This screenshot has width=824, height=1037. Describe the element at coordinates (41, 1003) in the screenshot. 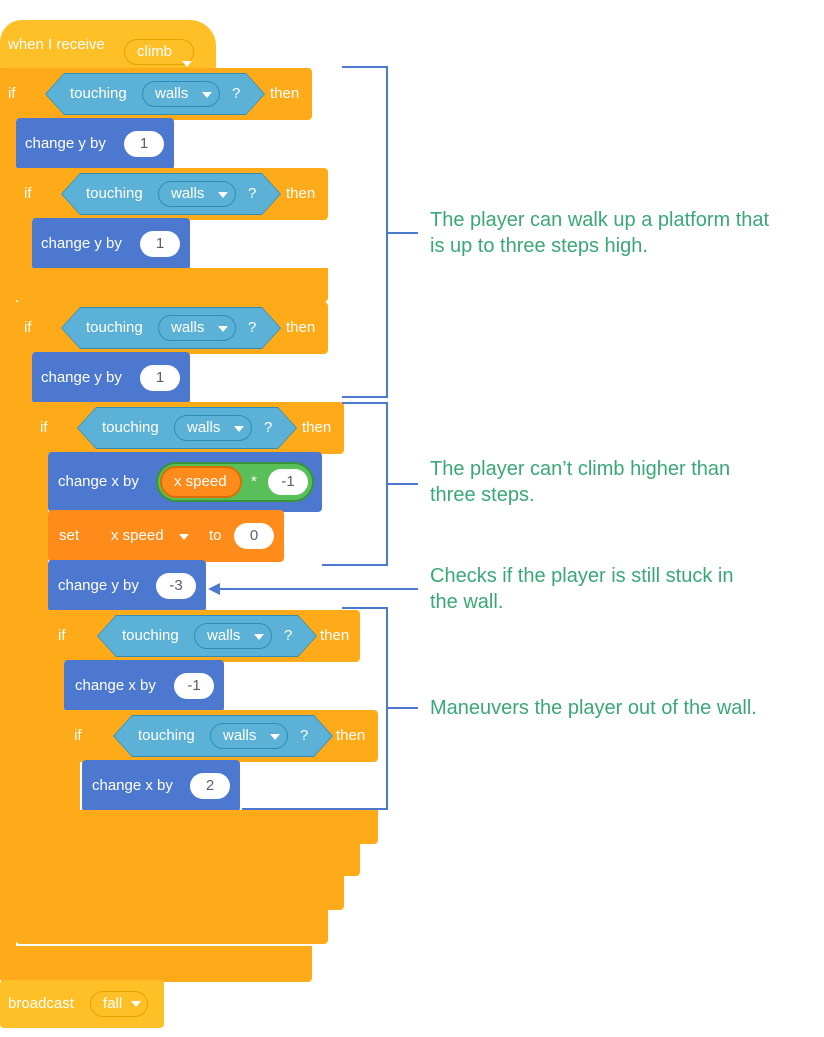

I see `broadcast-label: broadcast` at that location.